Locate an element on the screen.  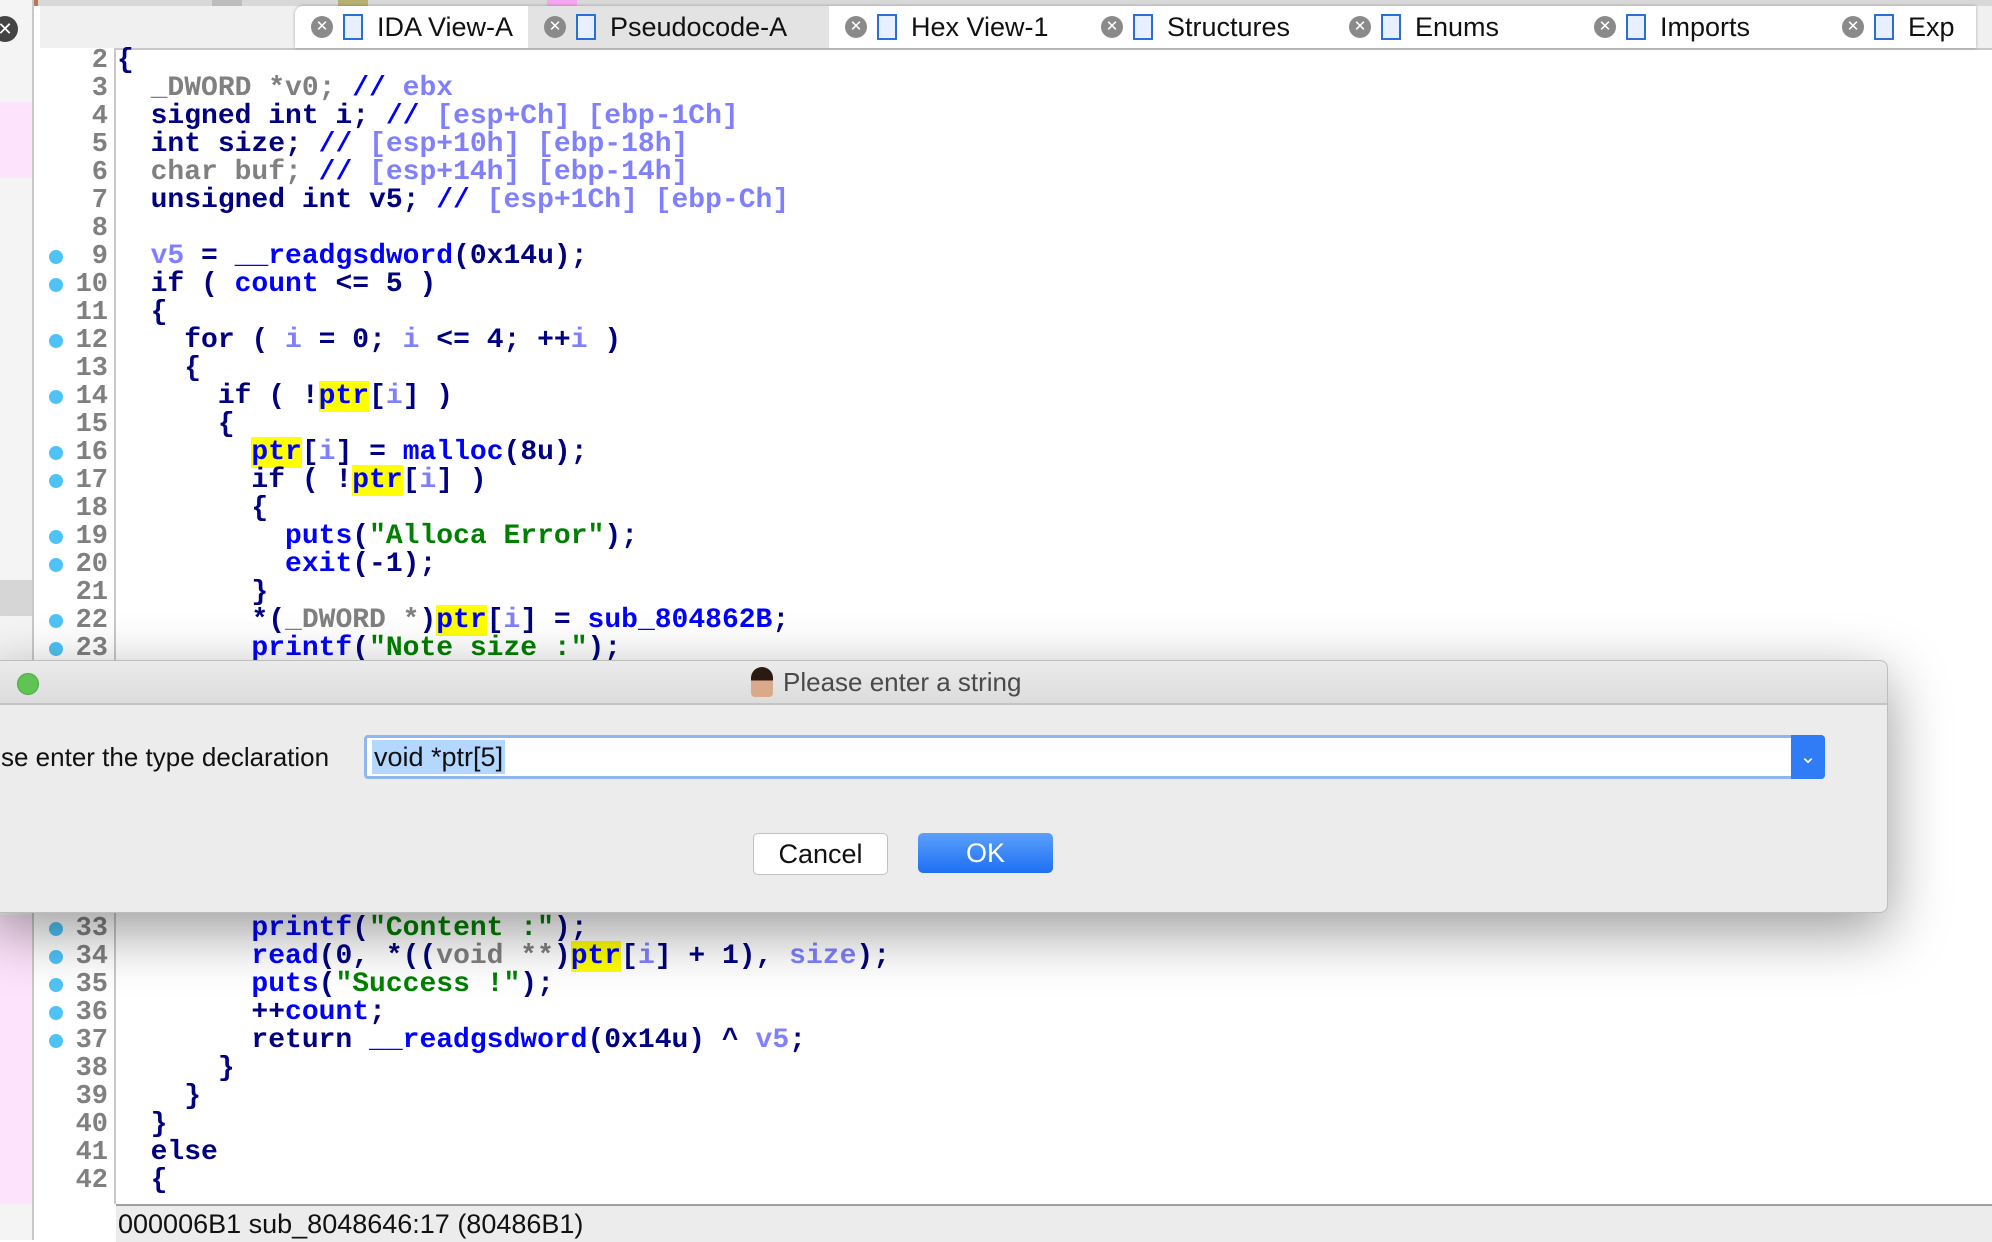
code-line: 19 puts("Alloca Error"); is located at coordinates (996, 537).